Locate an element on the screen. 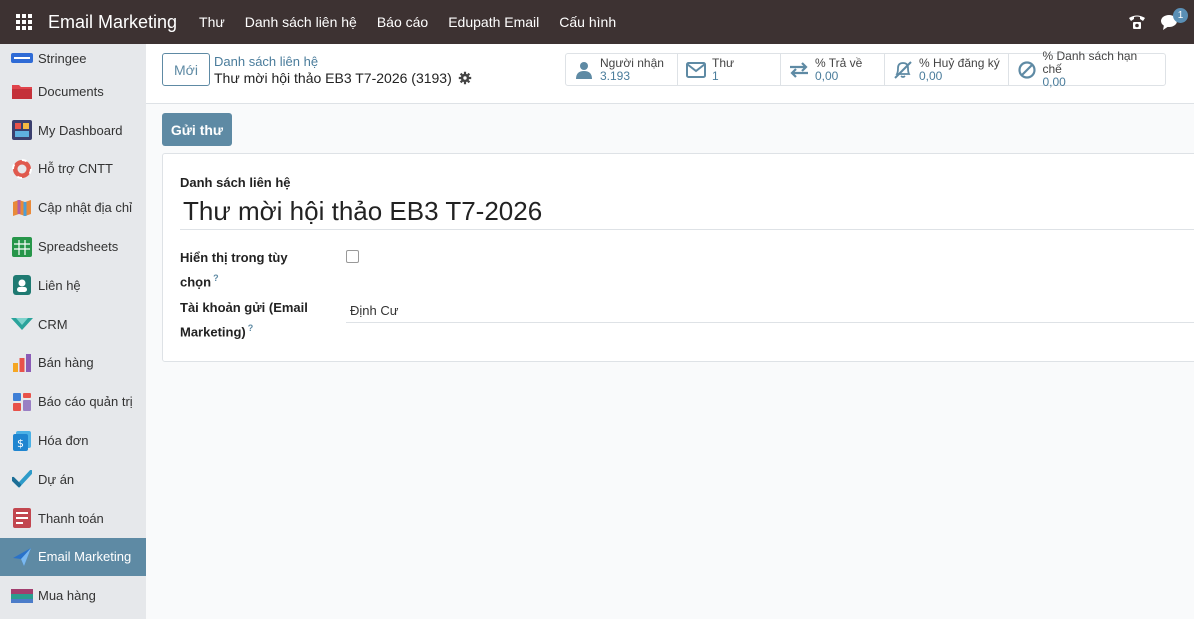 The image size is (1194, 619). sidebar-item-label: CRM is located at coordinates (53, 324).